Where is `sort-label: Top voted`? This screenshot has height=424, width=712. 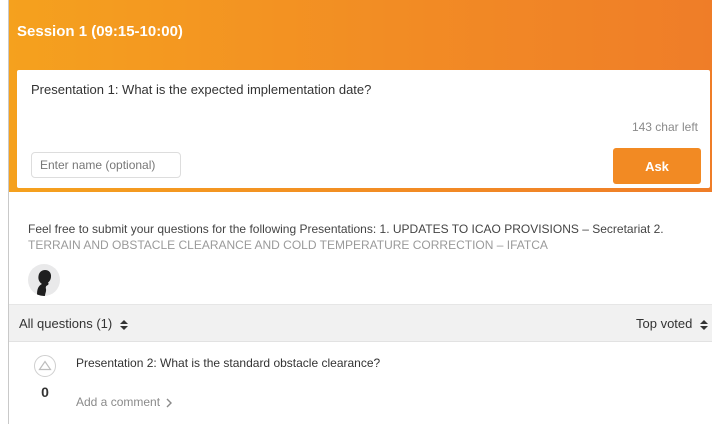
sort-label: Top voted is located at coordinates (664, 323).